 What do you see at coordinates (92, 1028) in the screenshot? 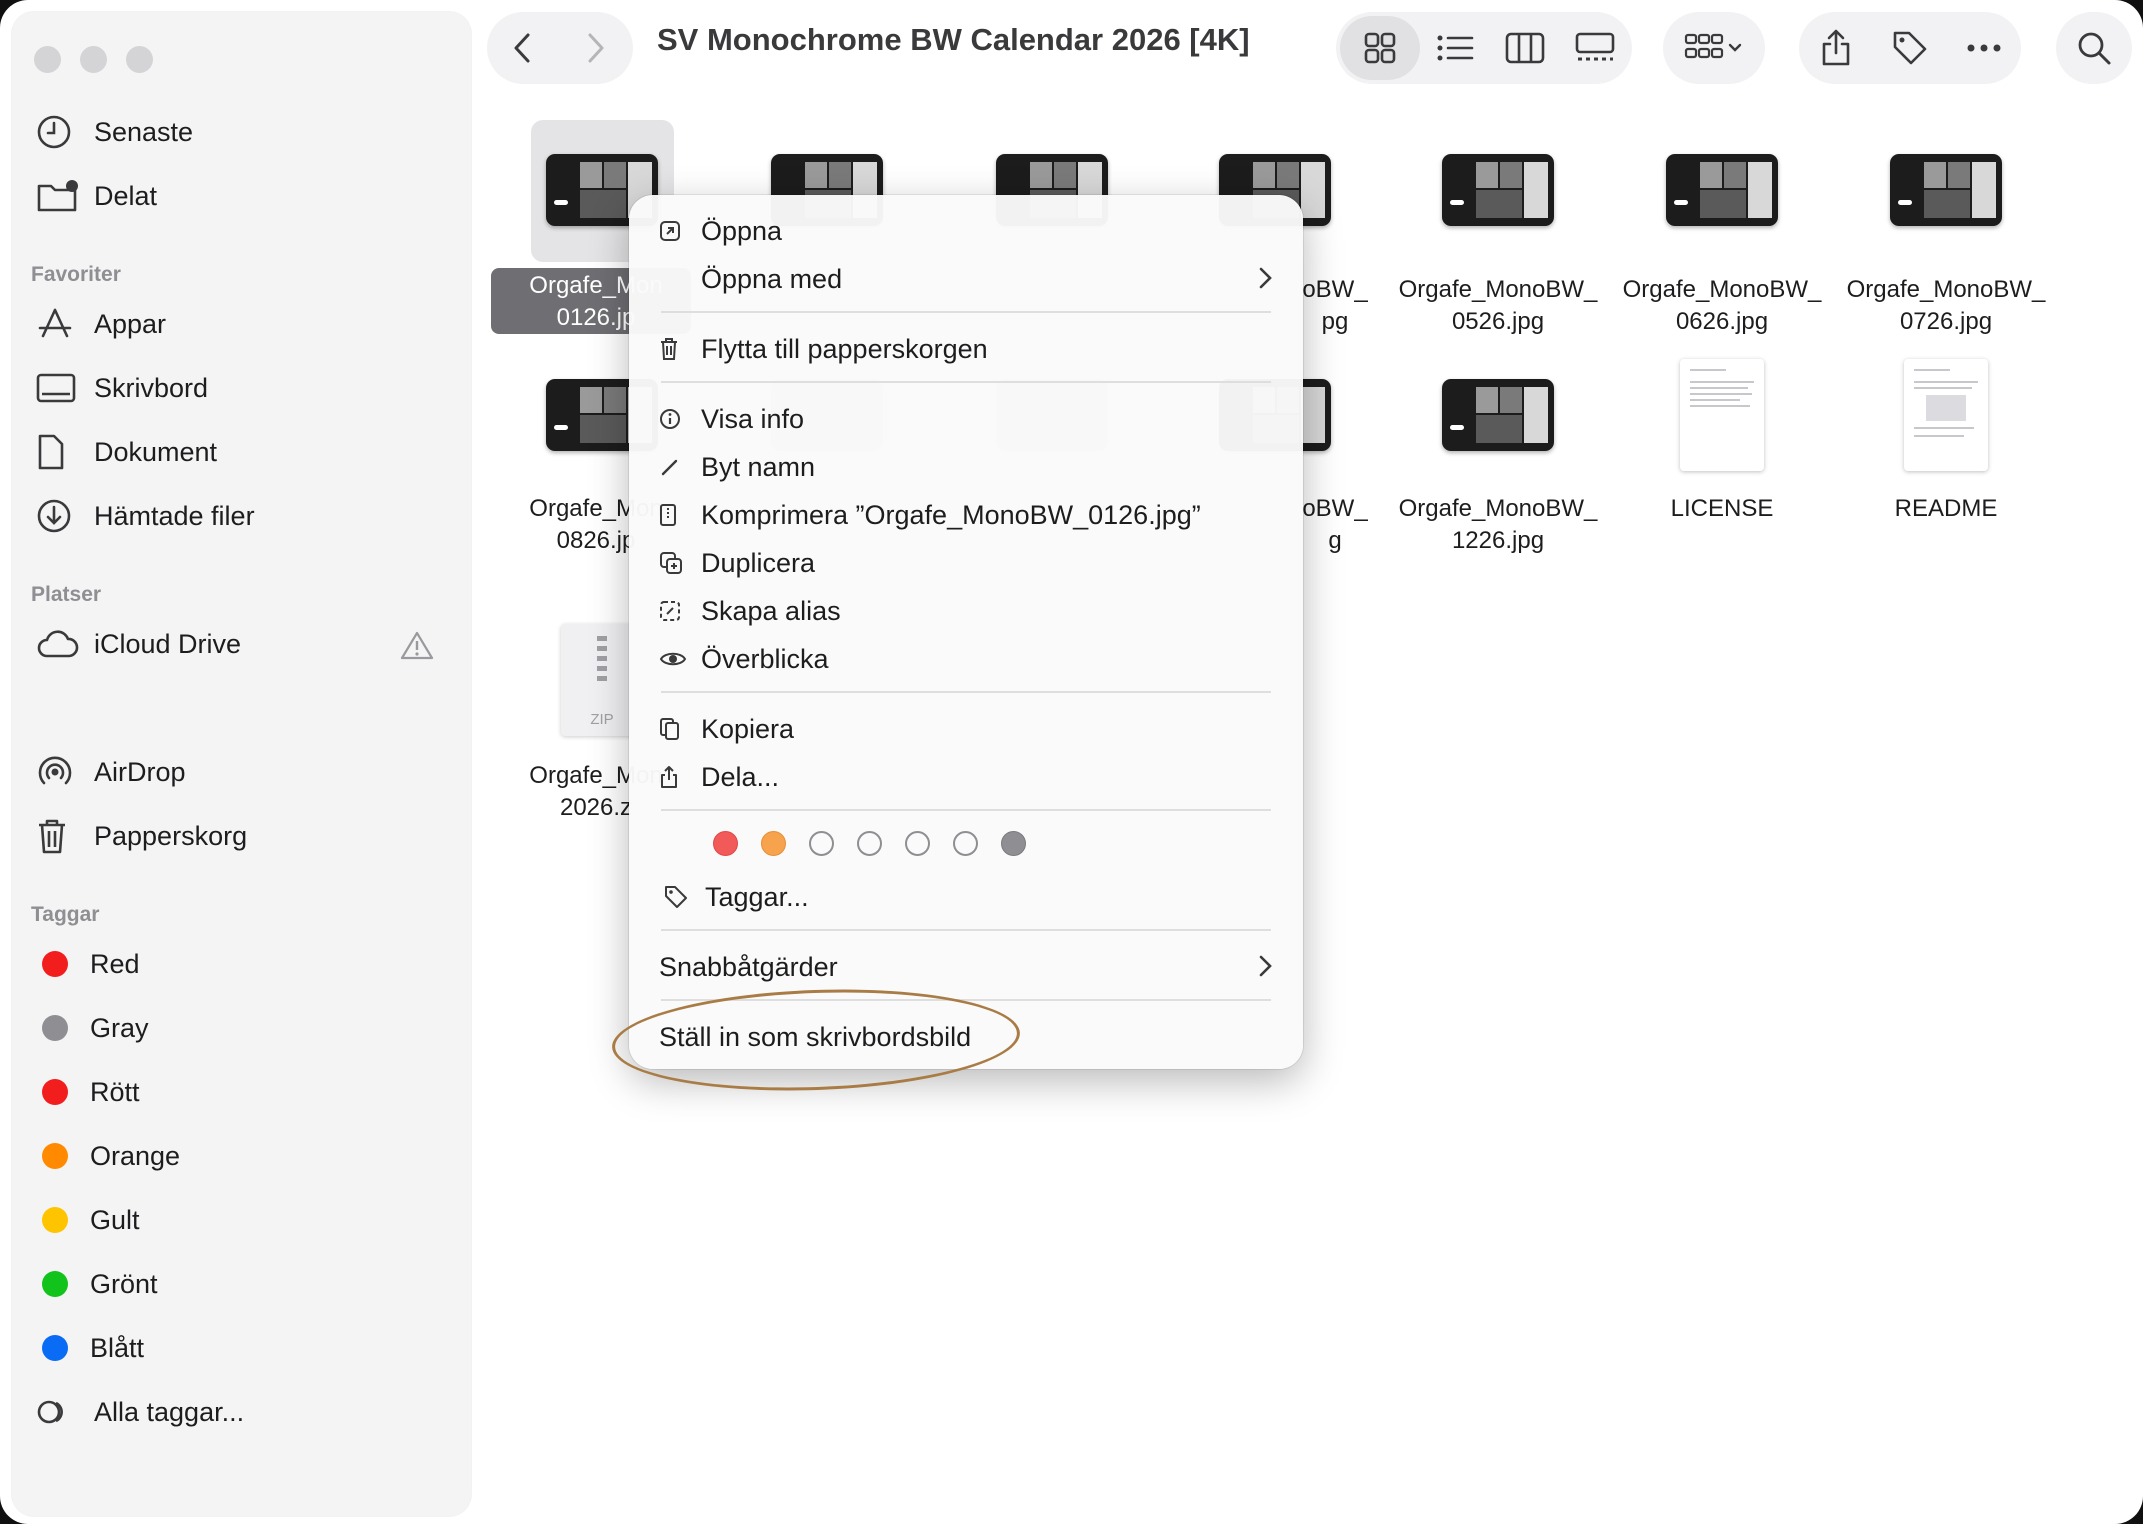
I see `sidebar-tag-gray: Gray` at bounding box center [92, 1028].